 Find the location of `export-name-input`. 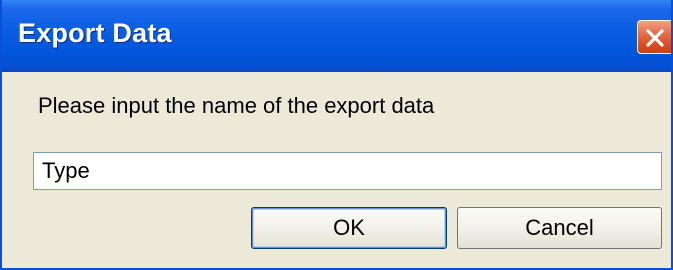

export-name-input is located at coordinates (347, 171).